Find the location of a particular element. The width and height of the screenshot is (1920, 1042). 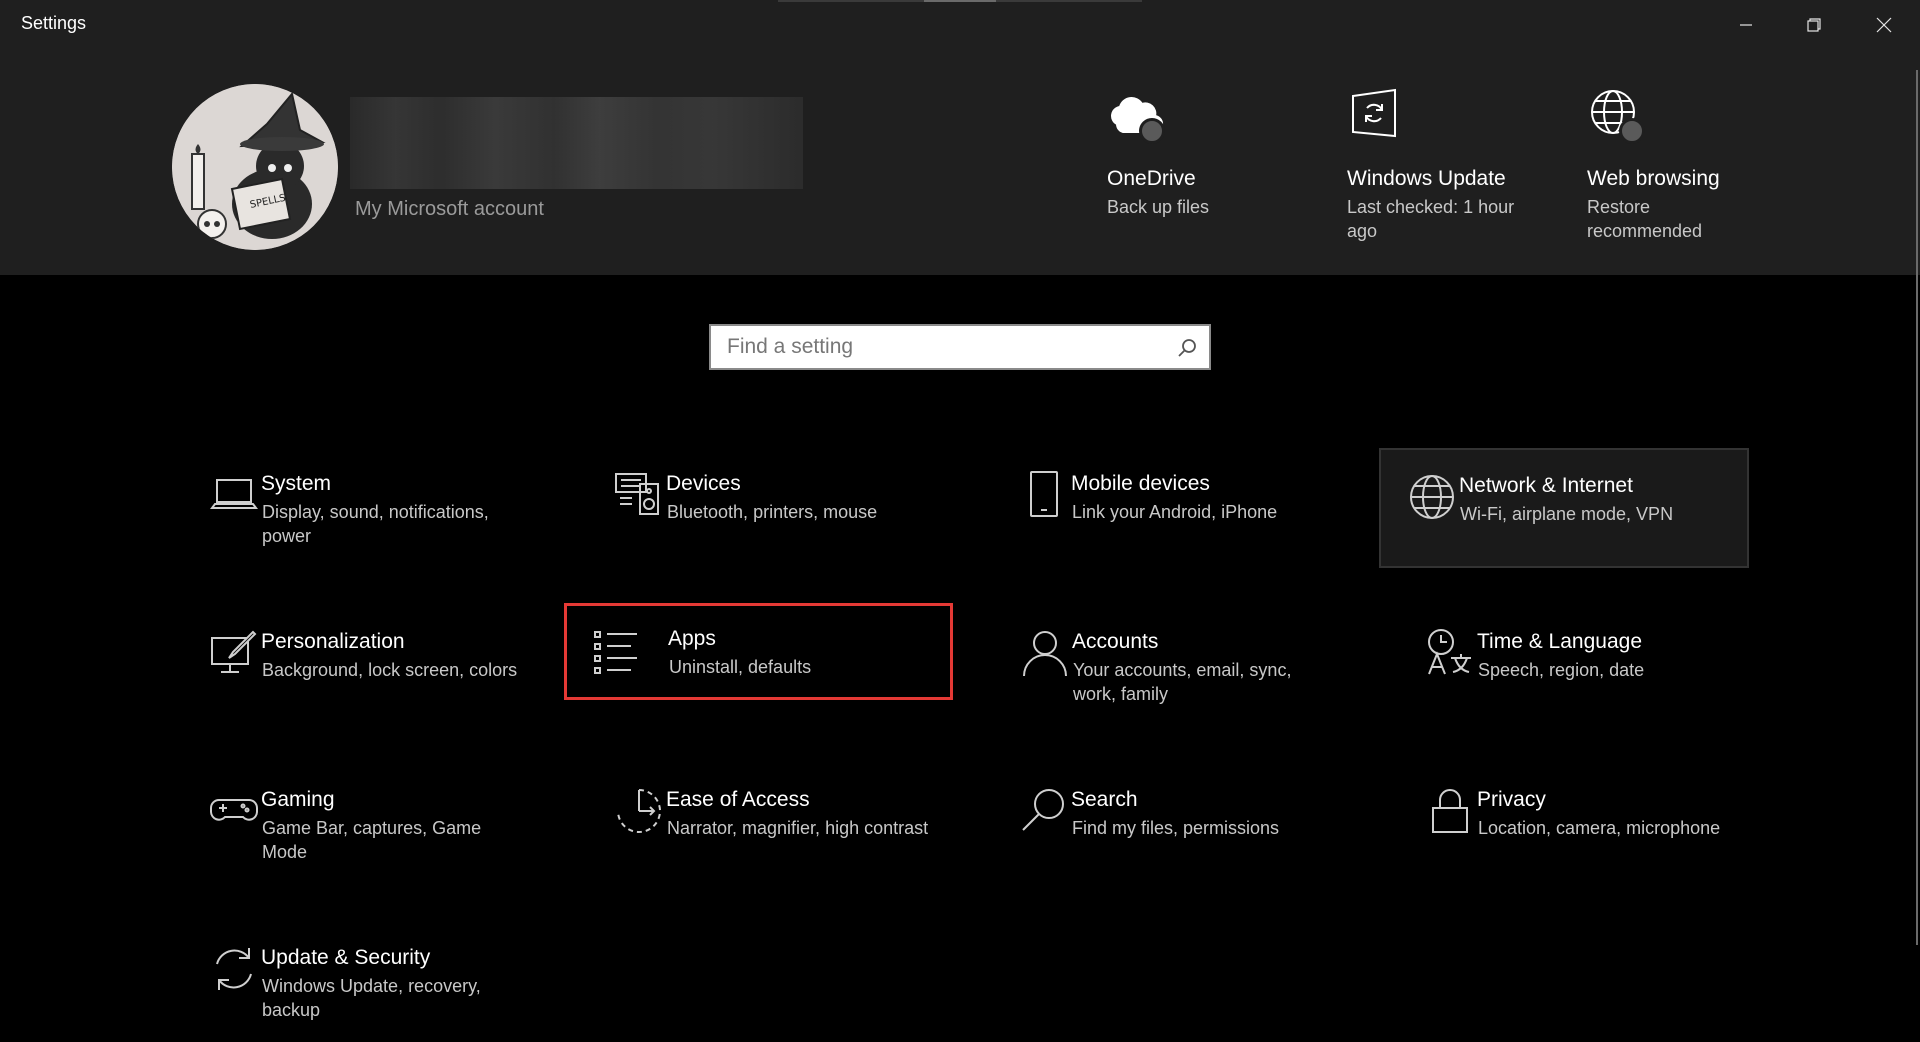

tile-time-language: Time & Language Speech, region, date is located at coordinates (1584, 666).